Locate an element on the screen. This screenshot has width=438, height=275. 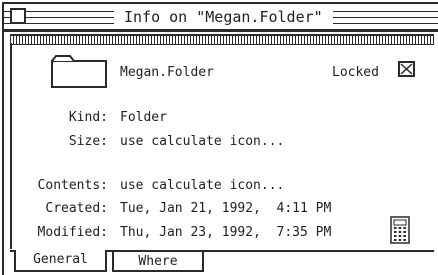
window-title: Info on "Megan.Folder" is located at coordinates (223, 17).